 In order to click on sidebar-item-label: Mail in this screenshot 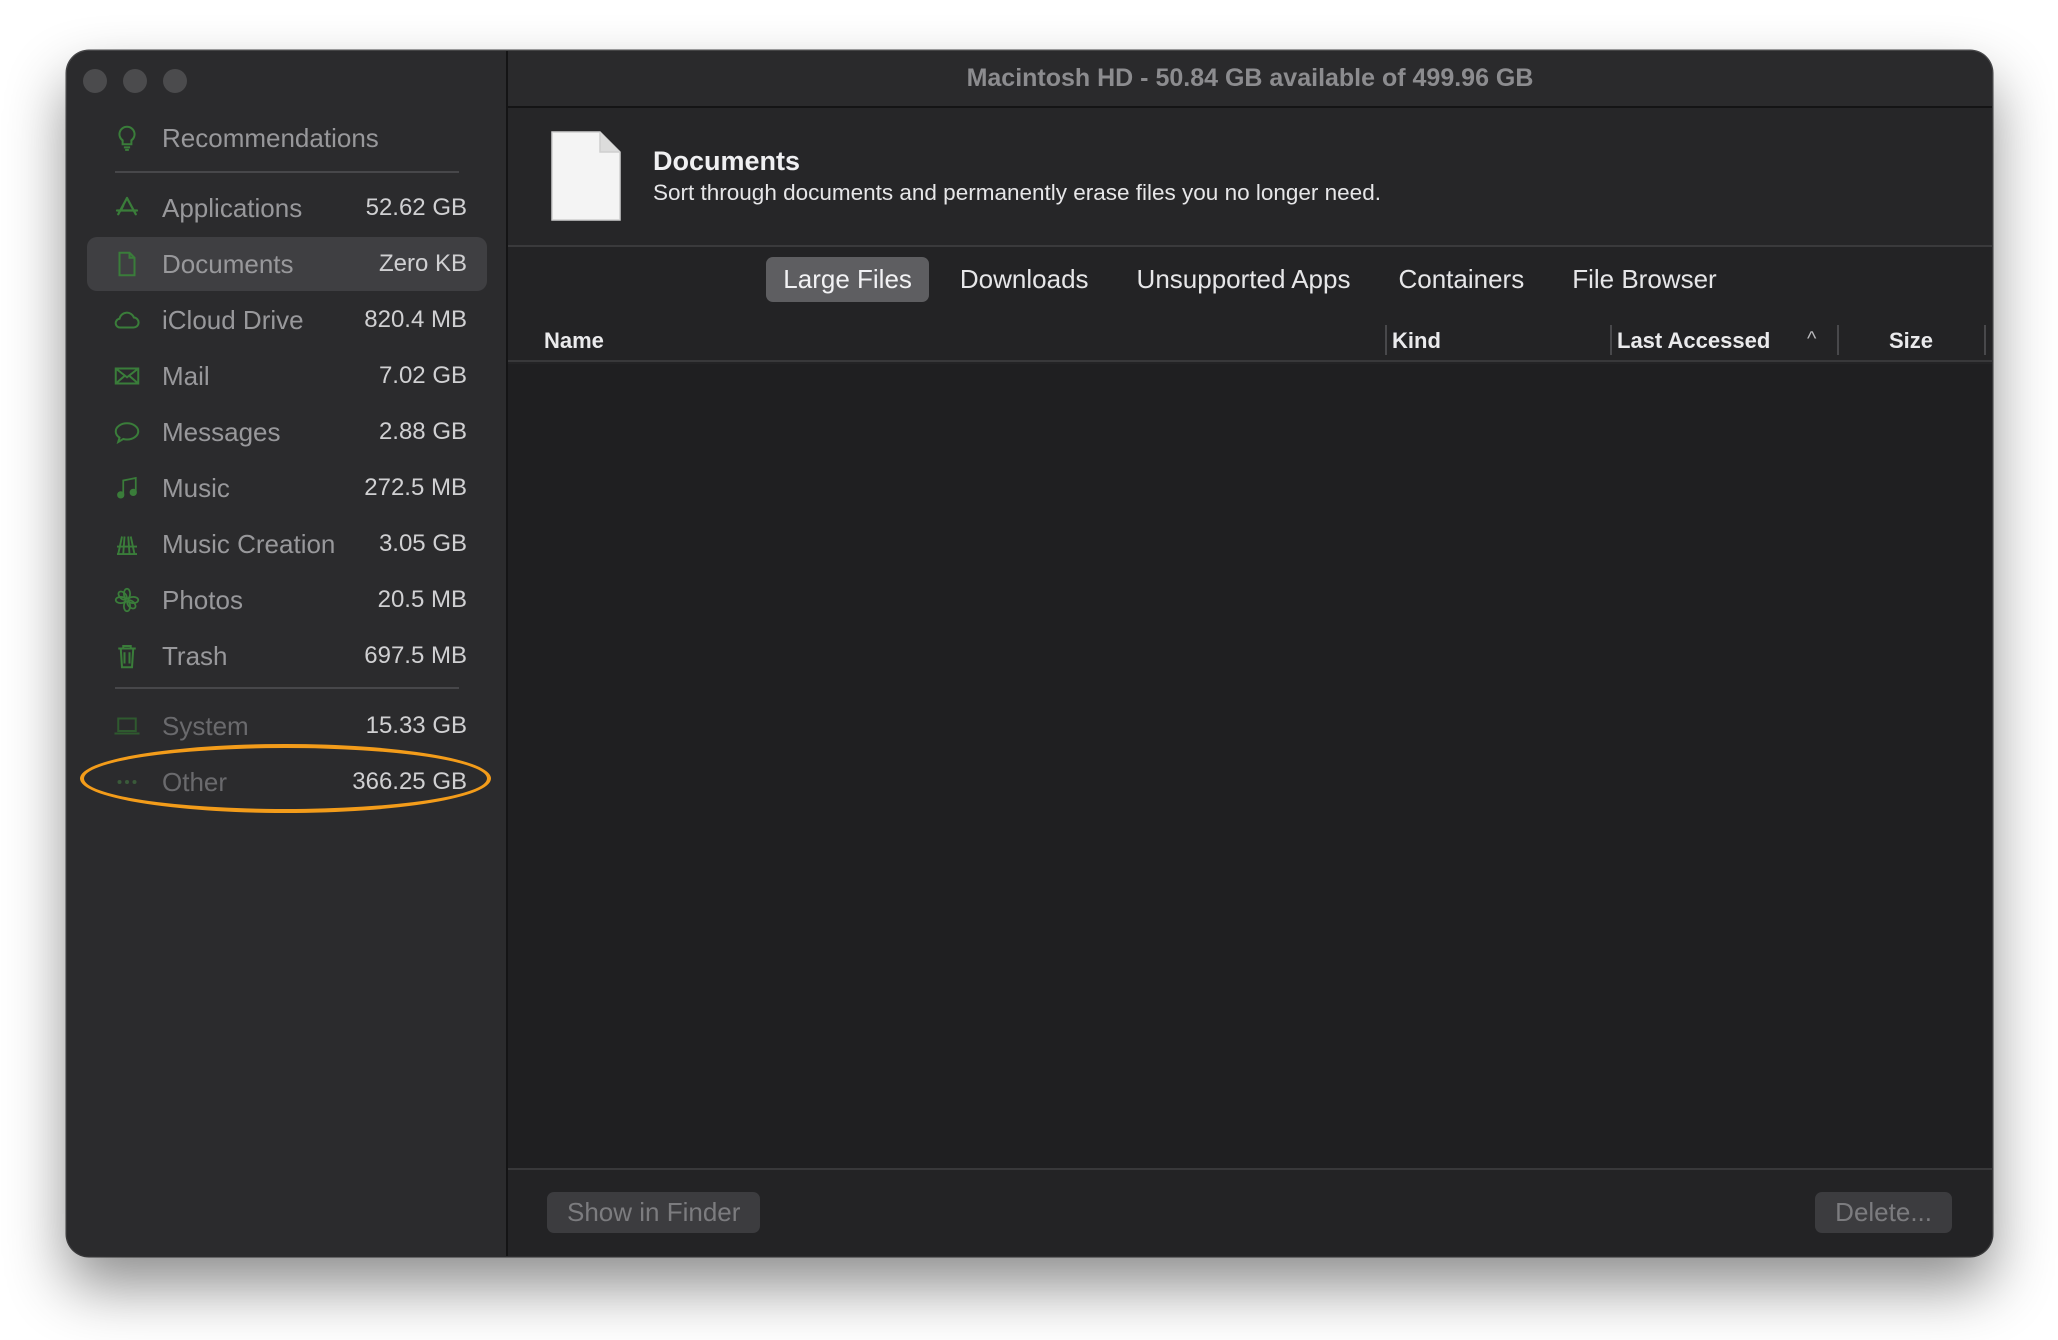, I will do `click(186, 375)`.